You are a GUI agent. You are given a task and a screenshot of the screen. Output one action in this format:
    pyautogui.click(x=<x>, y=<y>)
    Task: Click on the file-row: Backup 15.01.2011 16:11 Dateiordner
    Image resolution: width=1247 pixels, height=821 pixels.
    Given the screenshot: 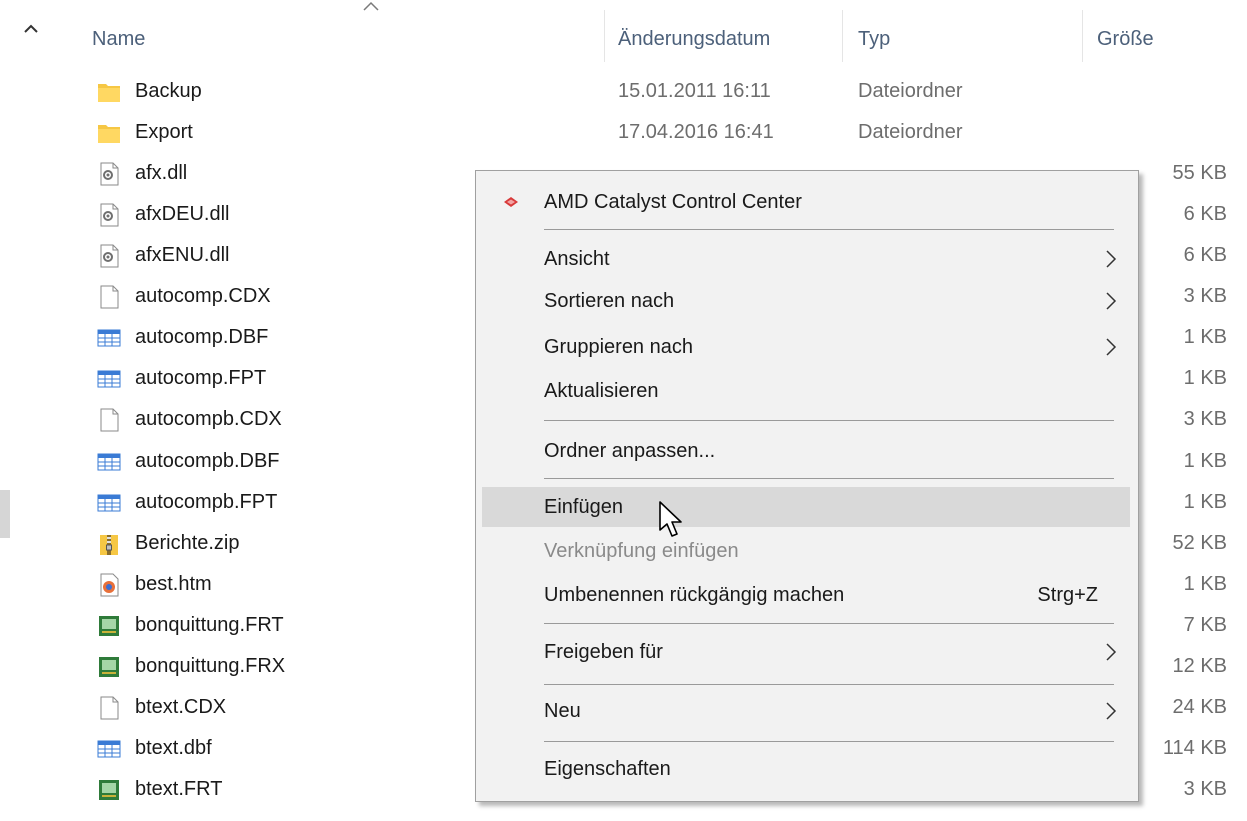 What is the action you would take?
    pyautogui.click(x=623, y=91)
    